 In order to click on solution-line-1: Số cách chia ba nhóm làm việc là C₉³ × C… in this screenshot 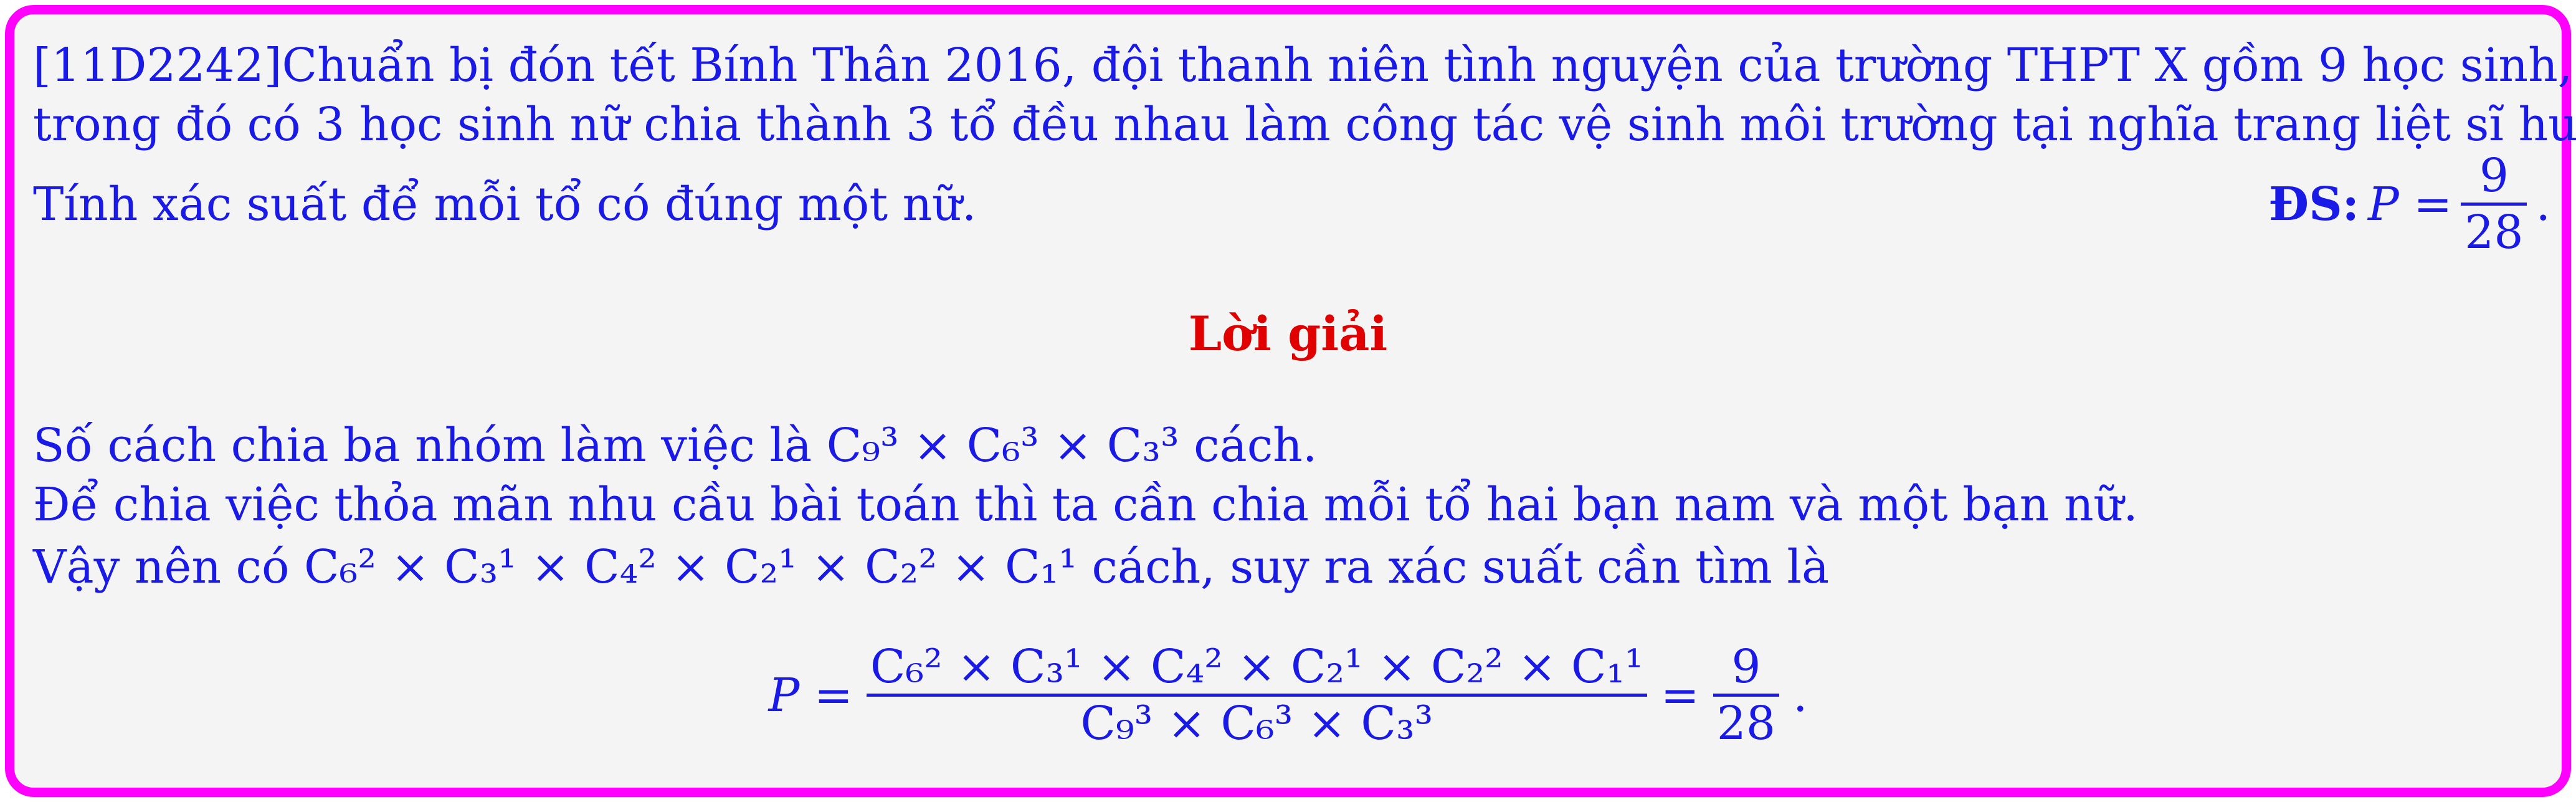, I will do `click(675, 445)`.